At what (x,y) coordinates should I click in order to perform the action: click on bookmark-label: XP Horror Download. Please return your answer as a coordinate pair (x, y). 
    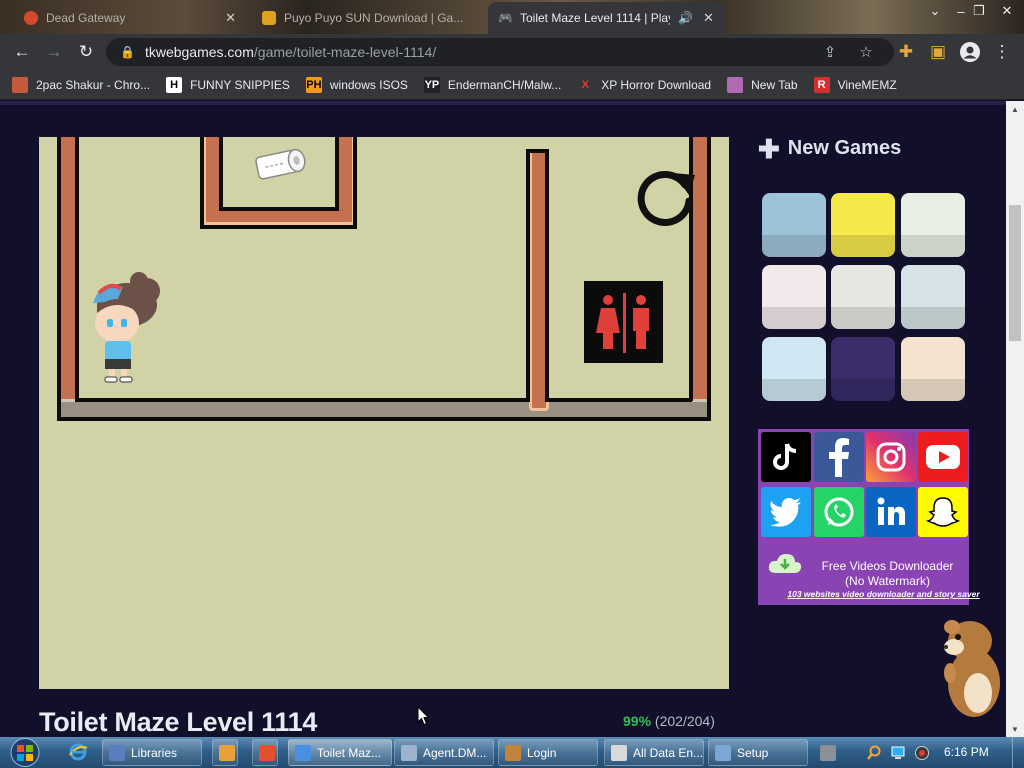
    Looking at the image, I should click on (656, 84).